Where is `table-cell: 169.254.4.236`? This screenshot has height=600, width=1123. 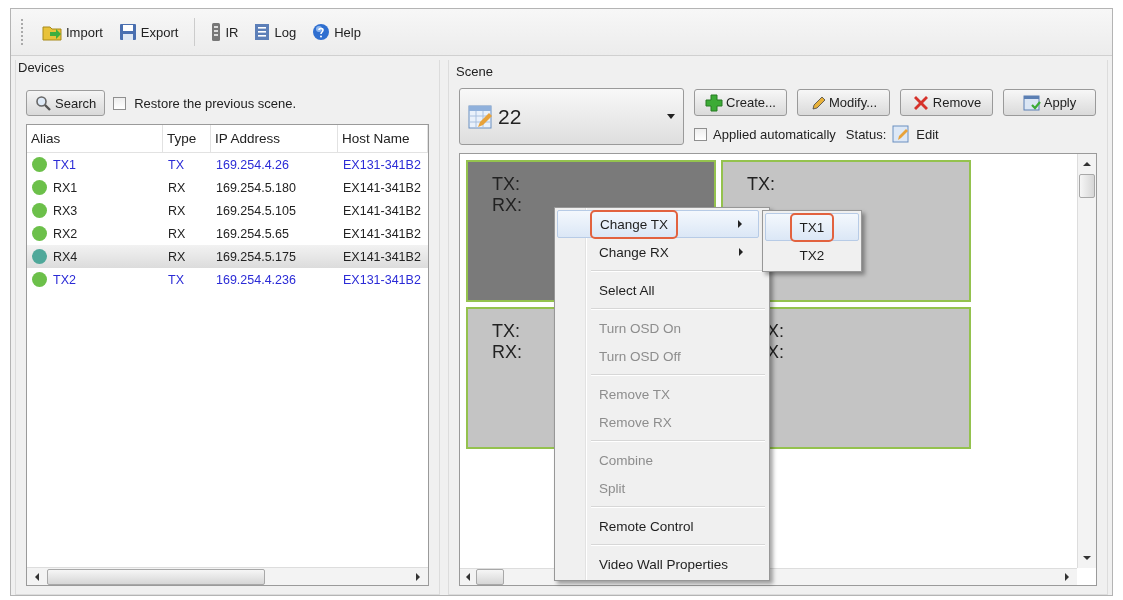
table-cell: 169.254.4.236 is located at coordinates (256, 279).